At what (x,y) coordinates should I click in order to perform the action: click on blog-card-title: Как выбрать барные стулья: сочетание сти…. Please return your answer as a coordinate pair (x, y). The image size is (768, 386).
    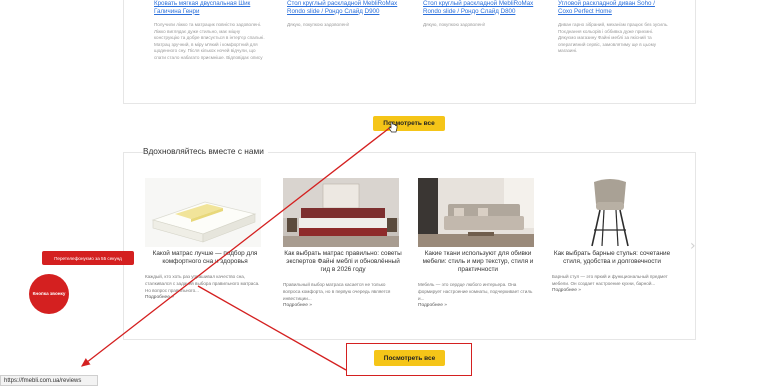
    Looking at the image, I should click on (612, 258).